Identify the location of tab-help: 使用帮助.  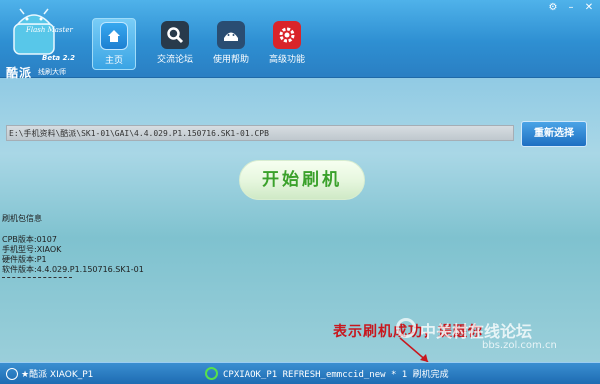
(231, 44).